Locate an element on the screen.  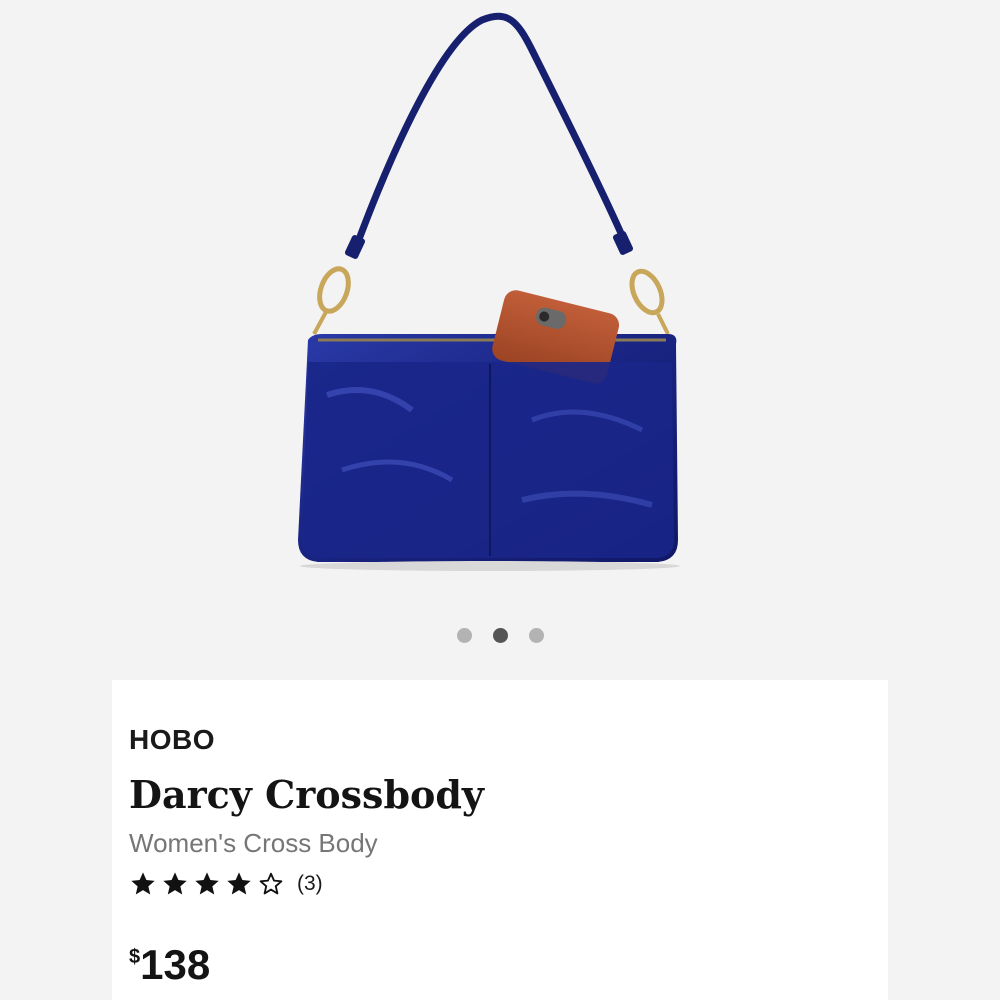
brand-name: HOBO is located at coordinates (172, 740).